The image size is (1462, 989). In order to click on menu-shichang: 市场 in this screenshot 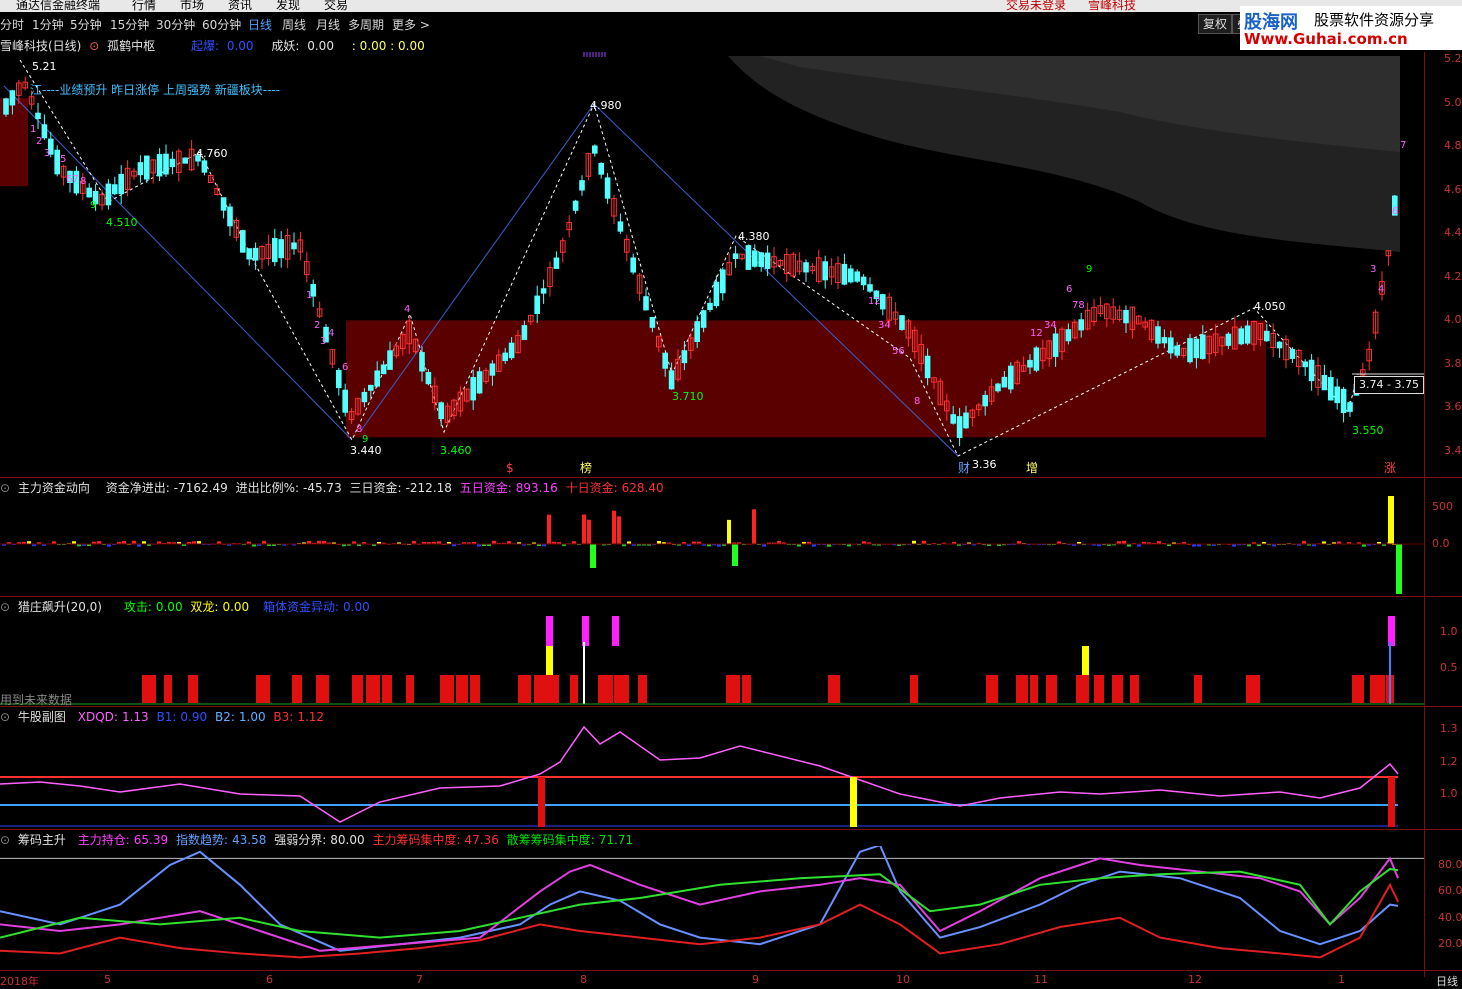, I will do `click(192, 6)`.